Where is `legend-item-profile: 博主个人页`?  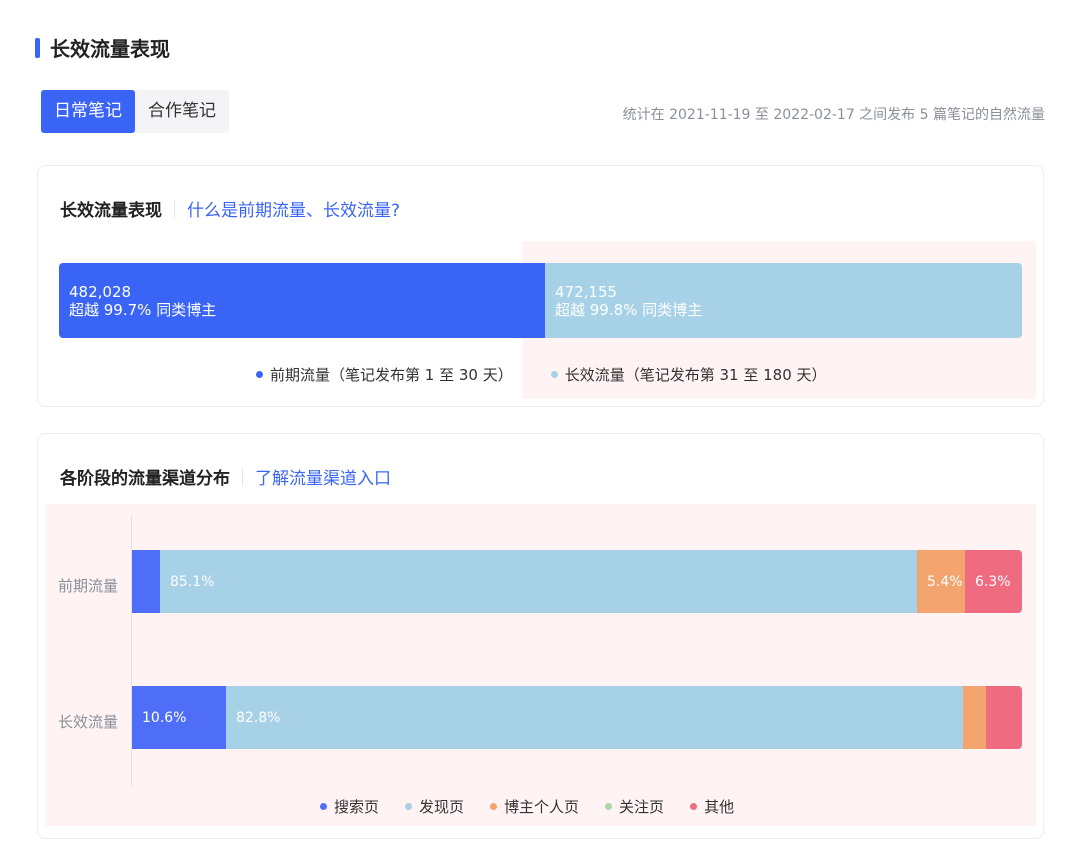 legend-item-profile: 博主个人页 is located at coordinates (534, 806).